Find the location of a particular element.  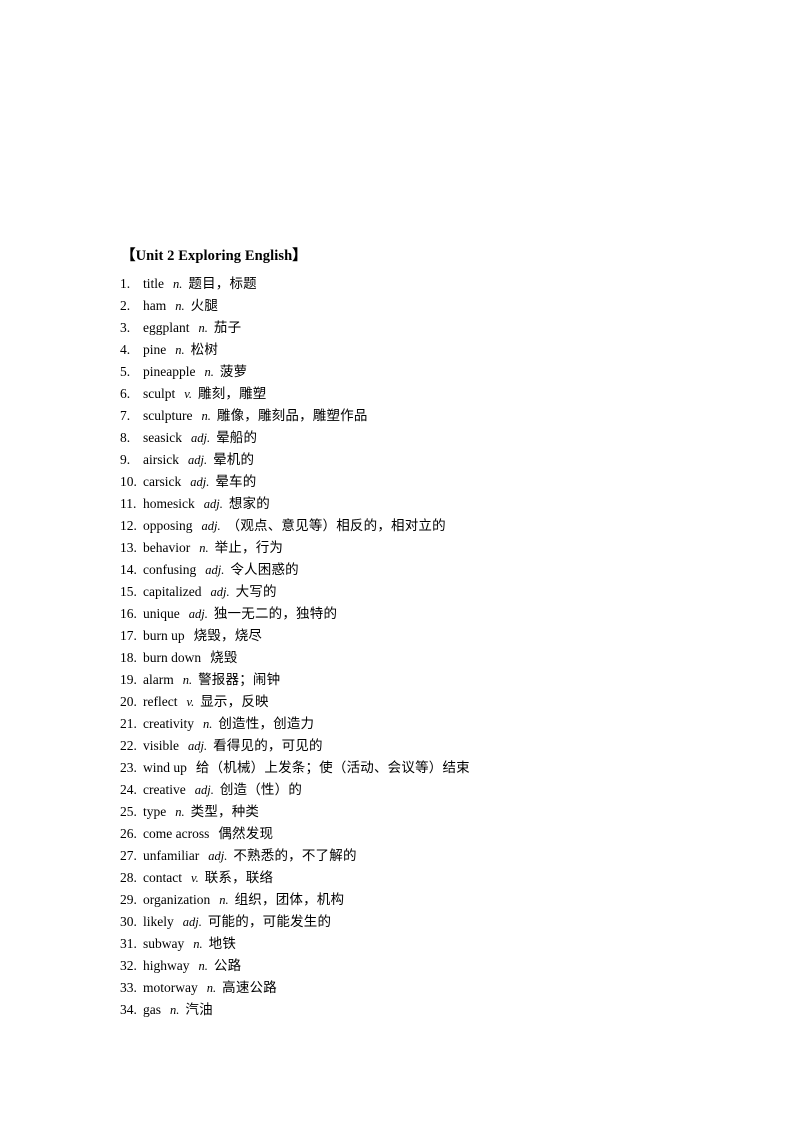

vocabulary-entry: 32. highway n. 公路 is located at coordinates (430, 966).